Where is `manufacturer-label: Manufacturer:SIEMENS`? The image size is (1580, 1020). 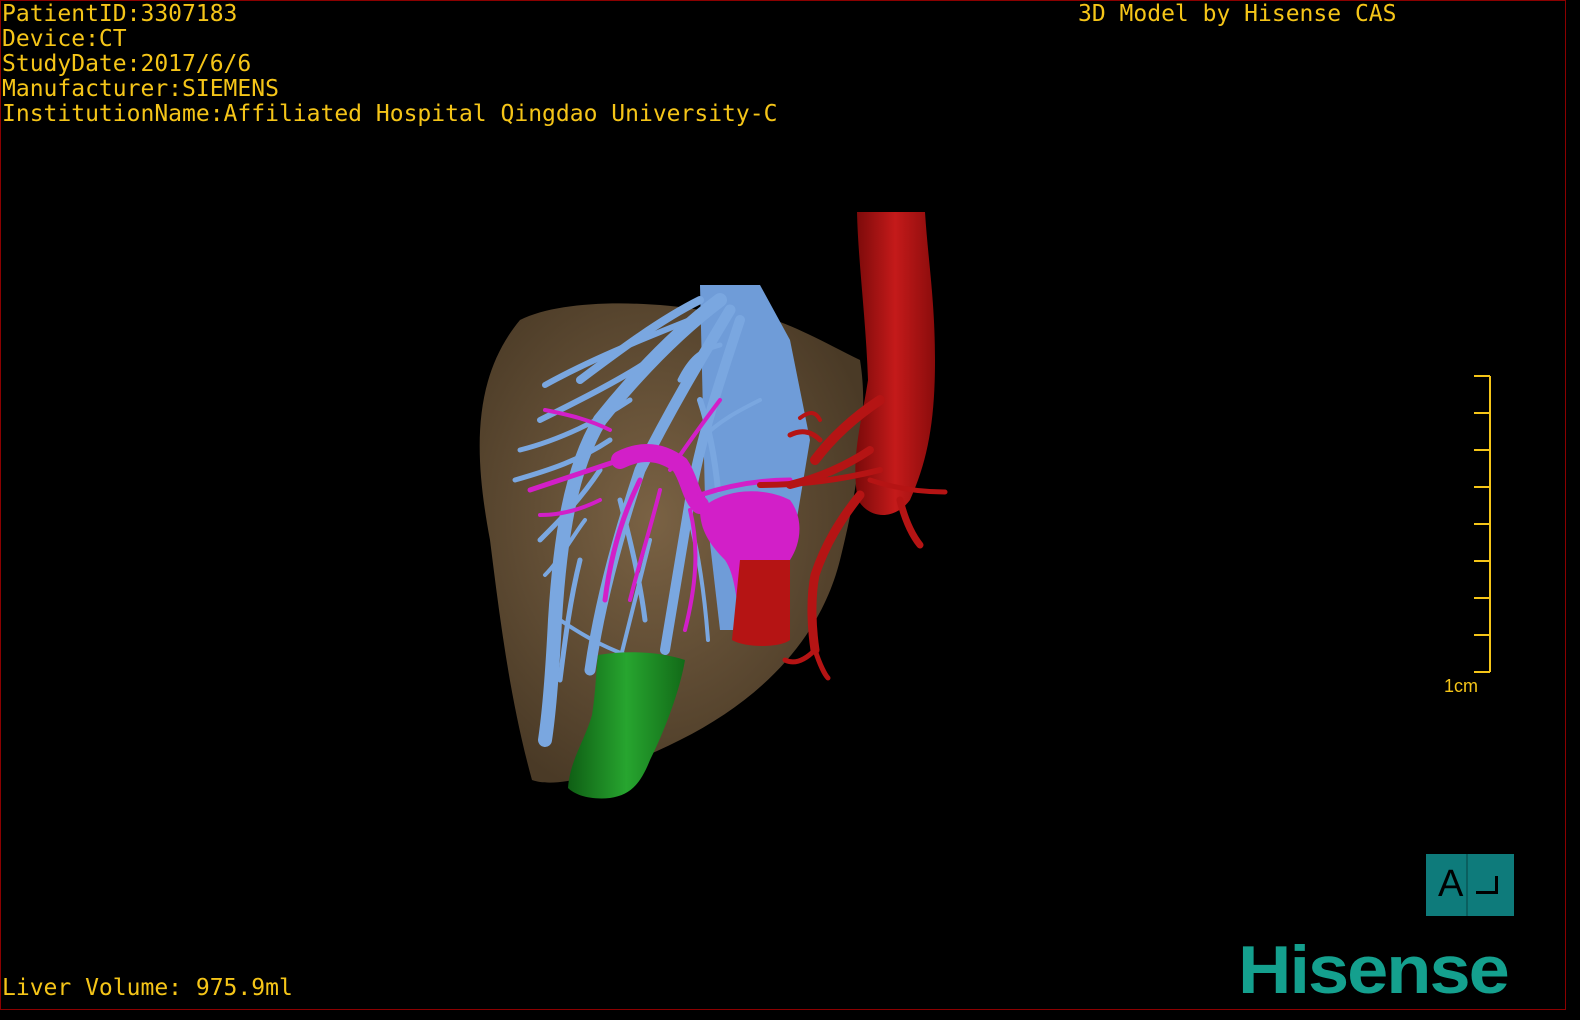
manufacturer-label: Manufacturer:SIEMENS is located at coordinates (140, 89).